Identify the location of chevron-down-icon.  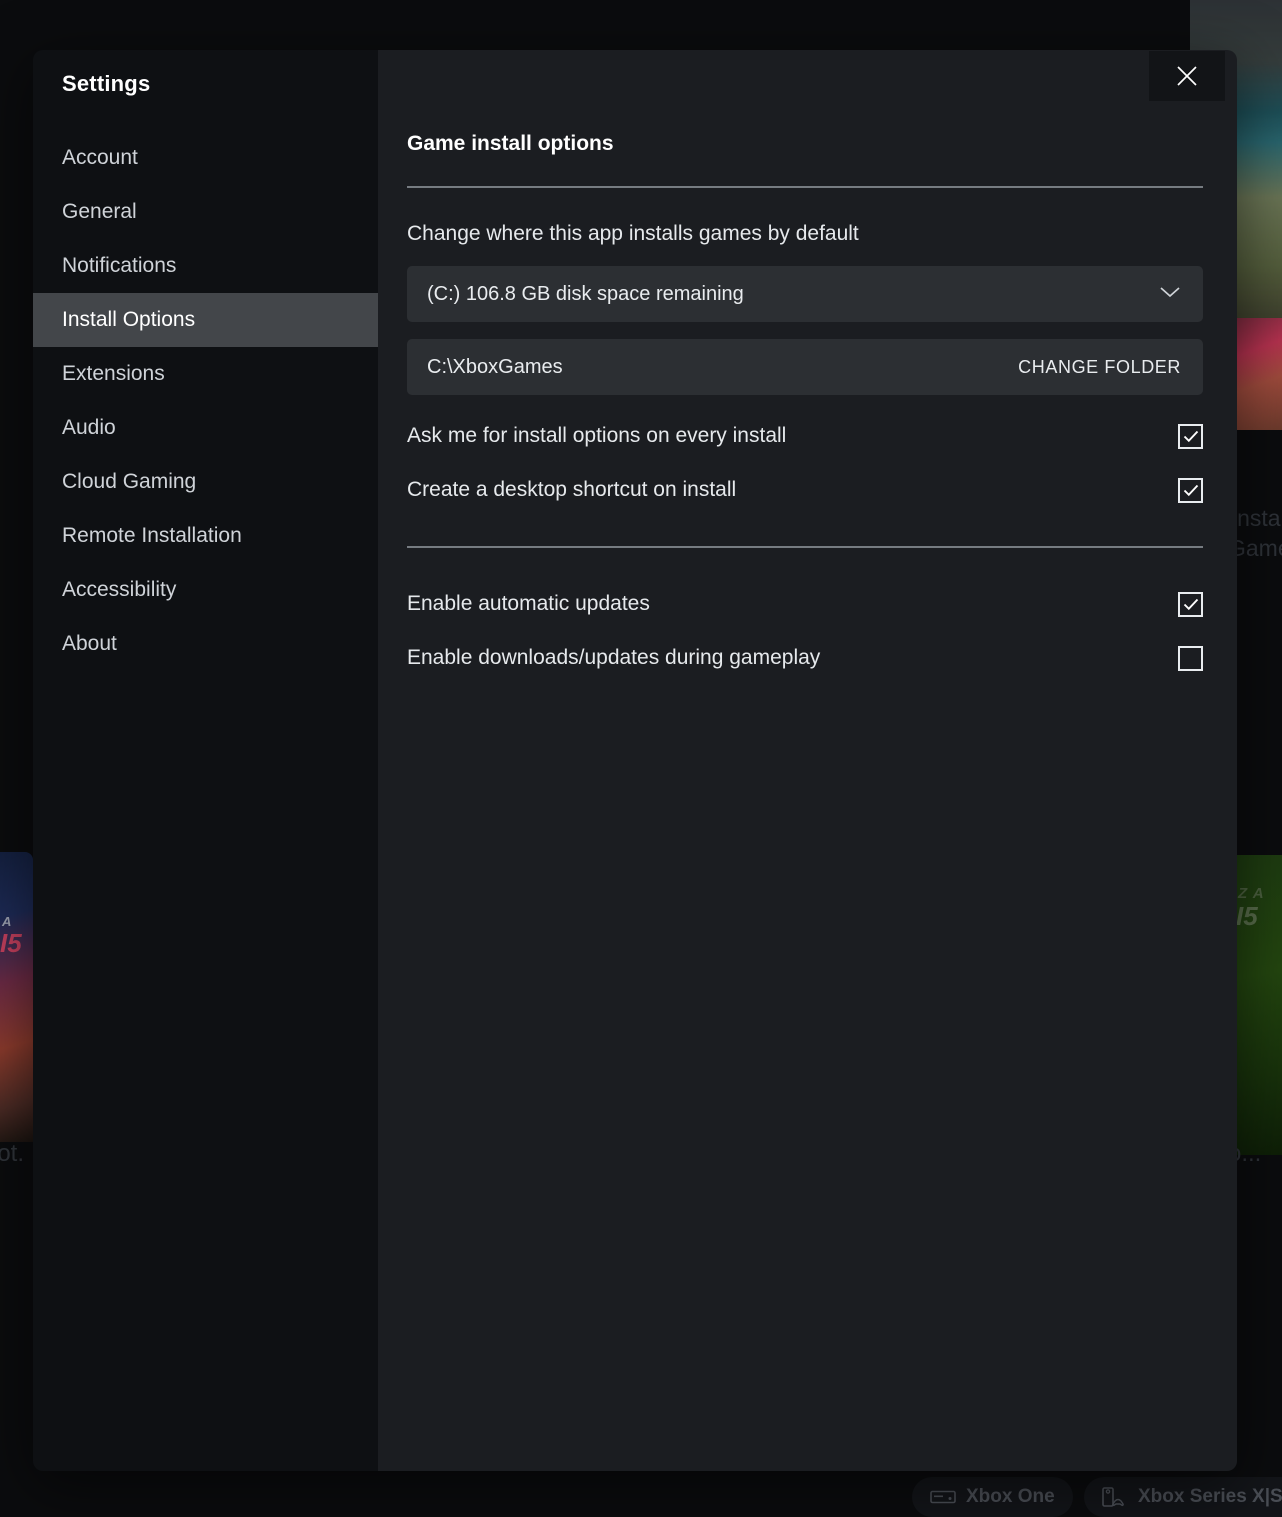
(1170, 294).